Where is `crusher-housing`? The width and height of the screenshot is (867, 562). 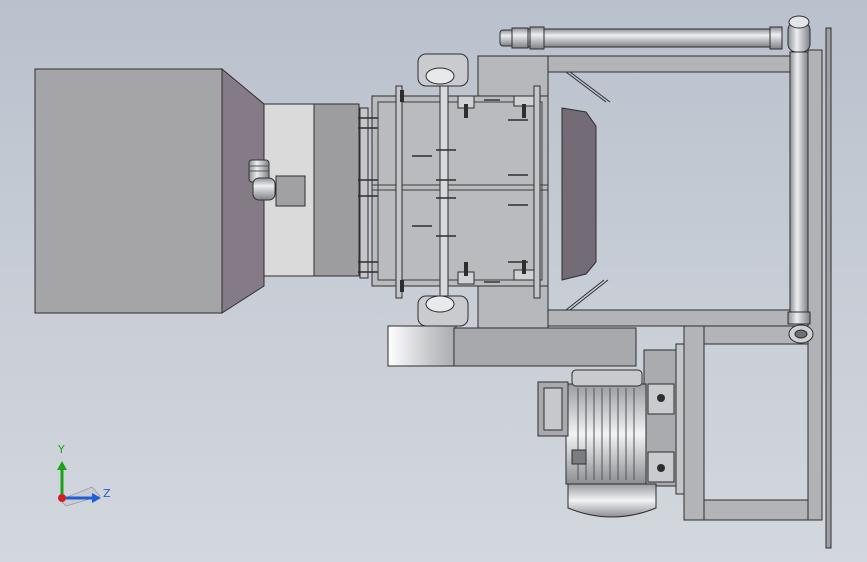 crusher-housing is located at coordinates (453, 191).